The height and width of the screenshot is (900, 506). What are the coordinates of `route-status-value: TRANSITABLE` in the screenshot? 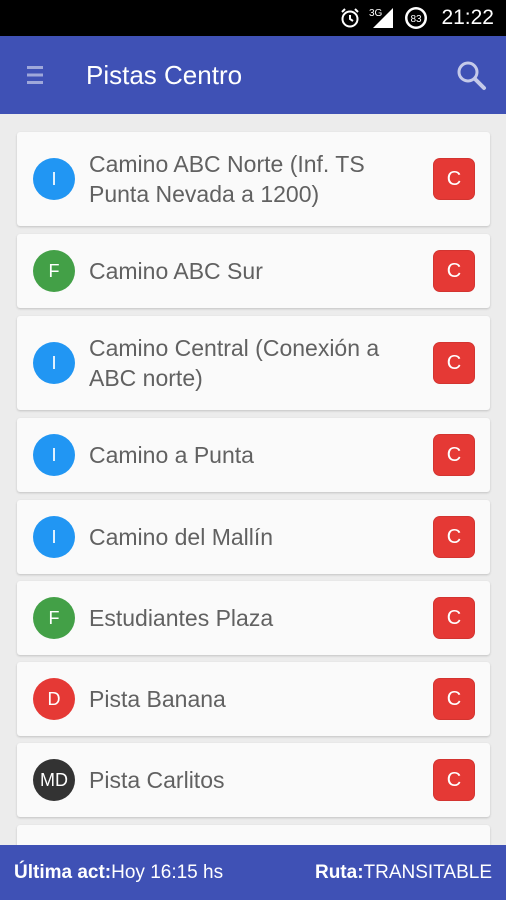 It's located at (427, 872).